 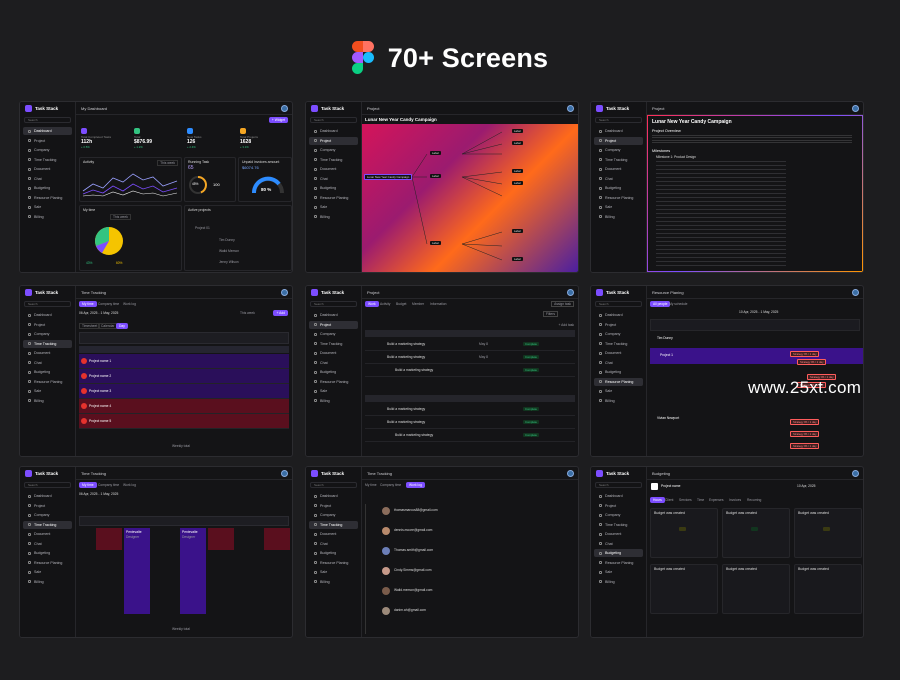 I want to click on date-range: 06 Apr, 2025 - 1 May, 2025, so click(x=98, y=494).